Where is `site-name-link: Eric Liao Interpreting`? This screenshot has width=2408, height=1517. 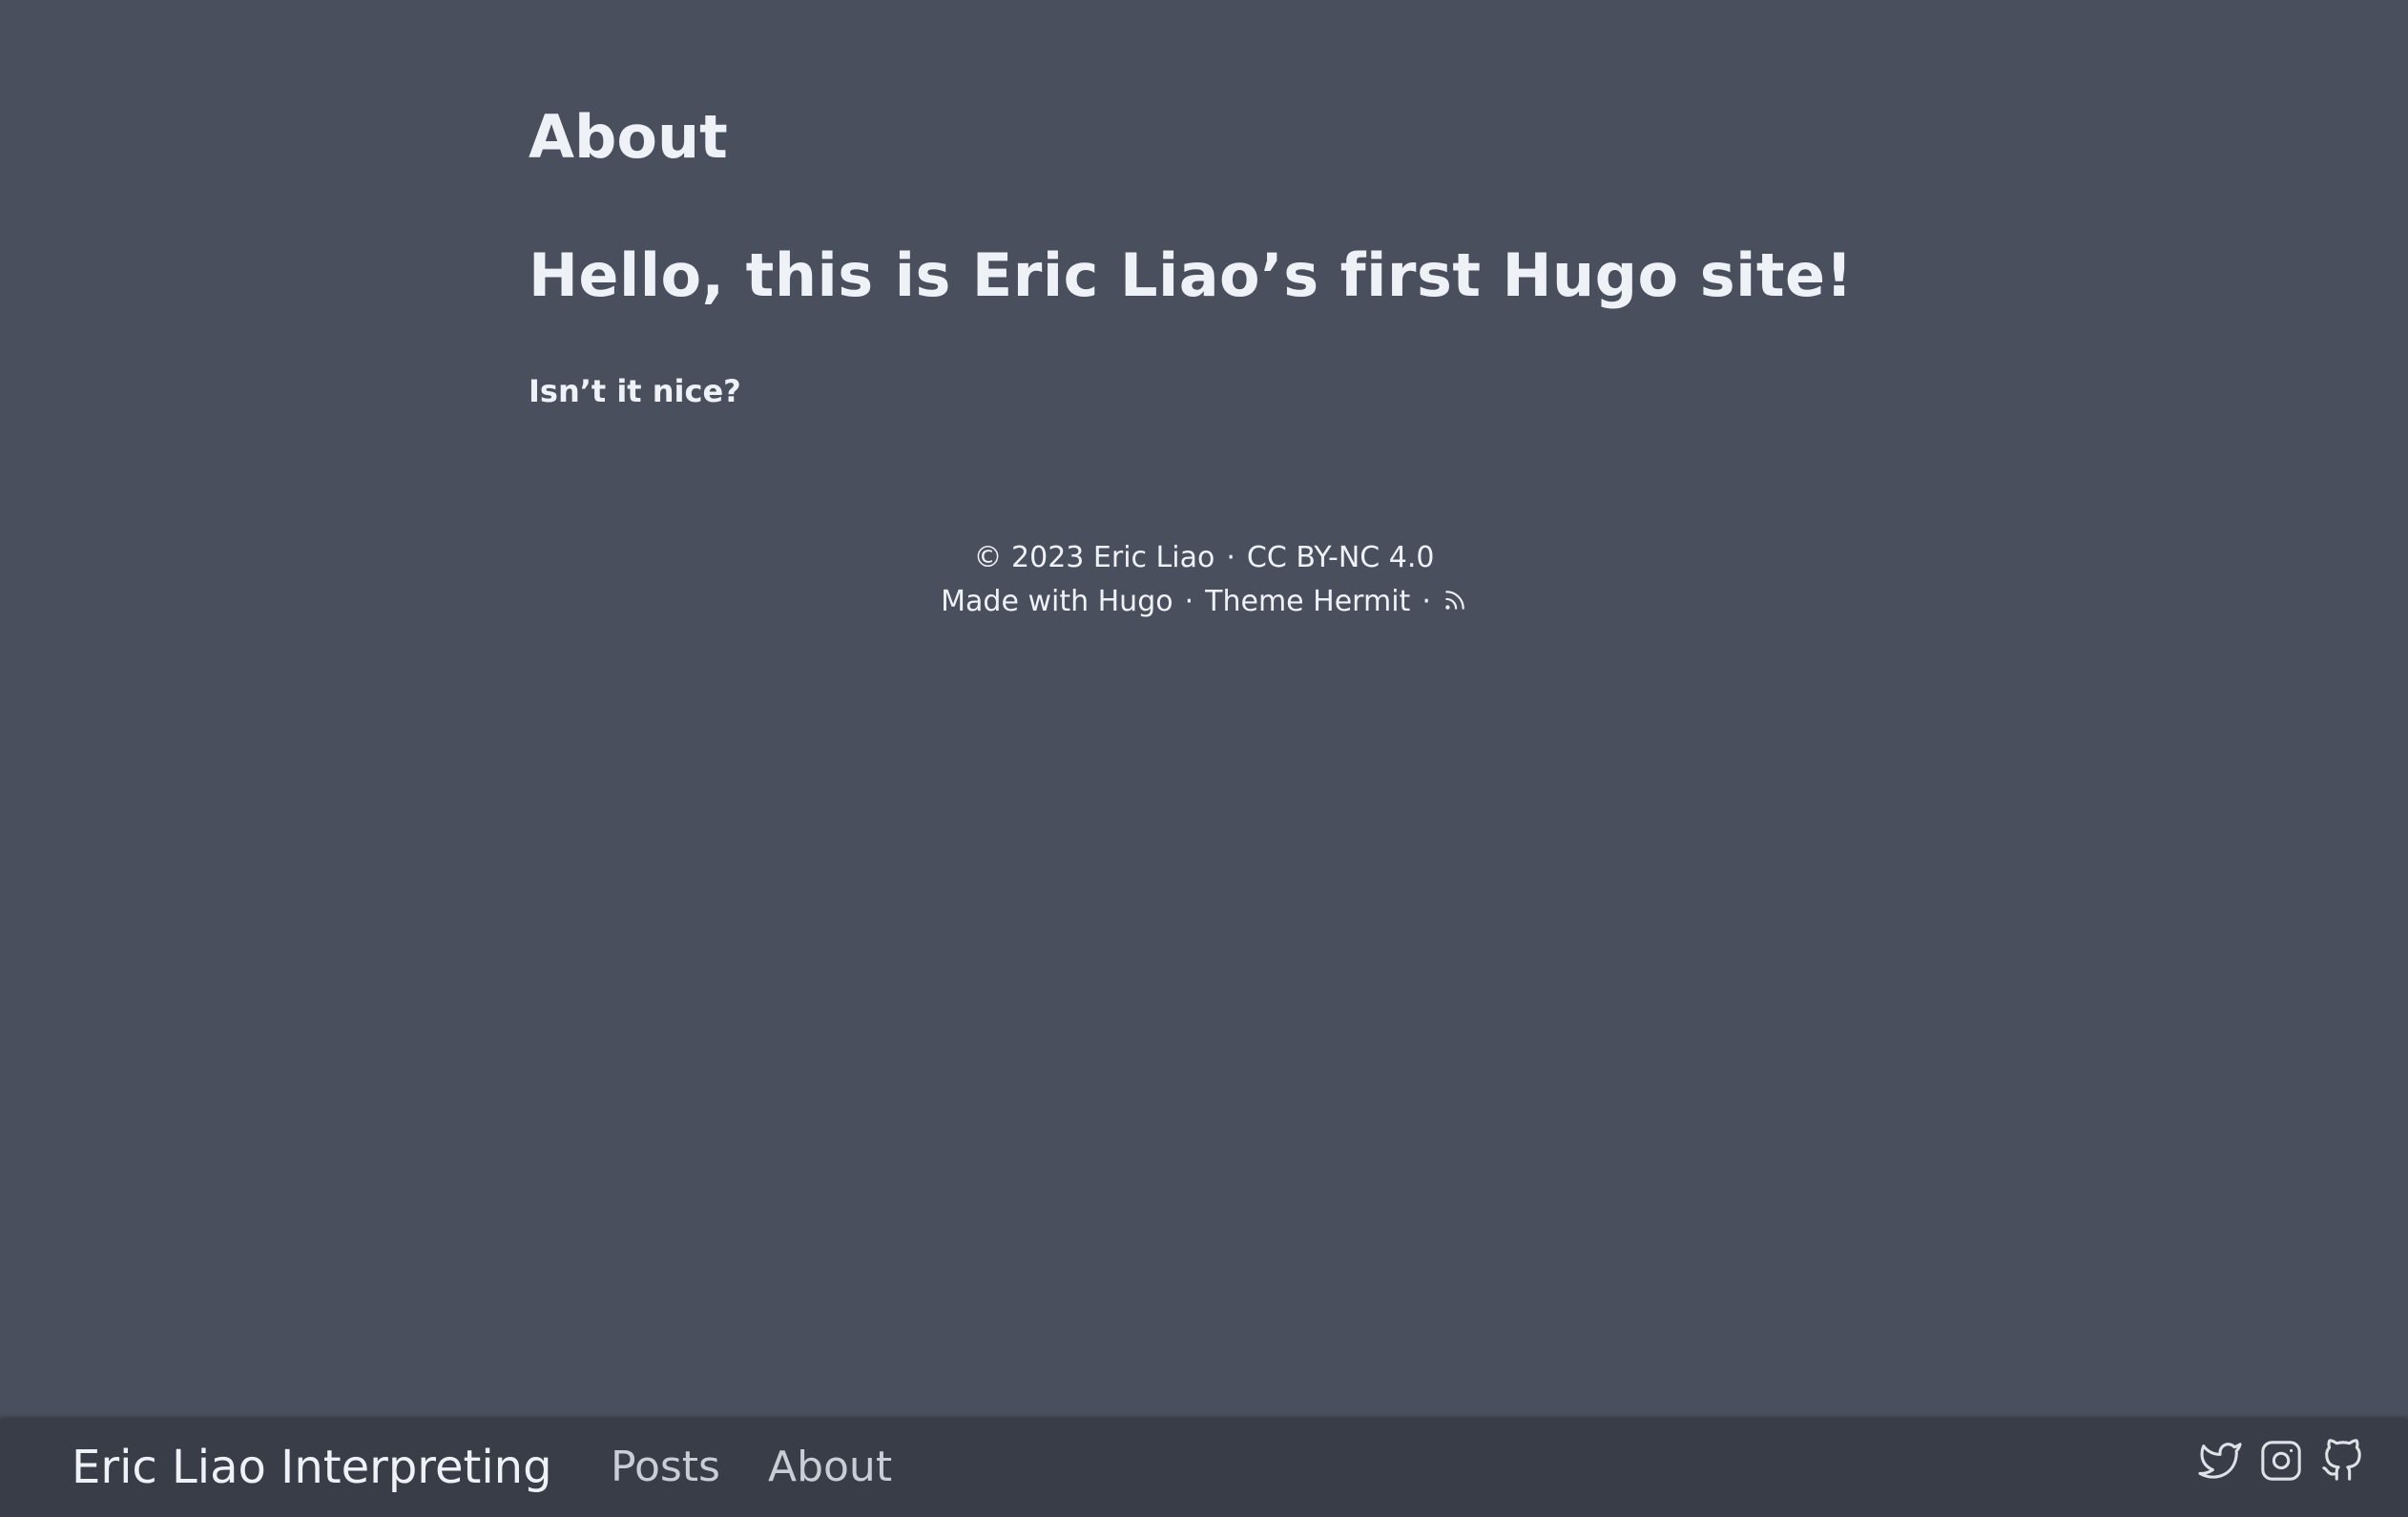 site-name-link: Eric Liao Interpreting is located at coordinates (312, 1467).